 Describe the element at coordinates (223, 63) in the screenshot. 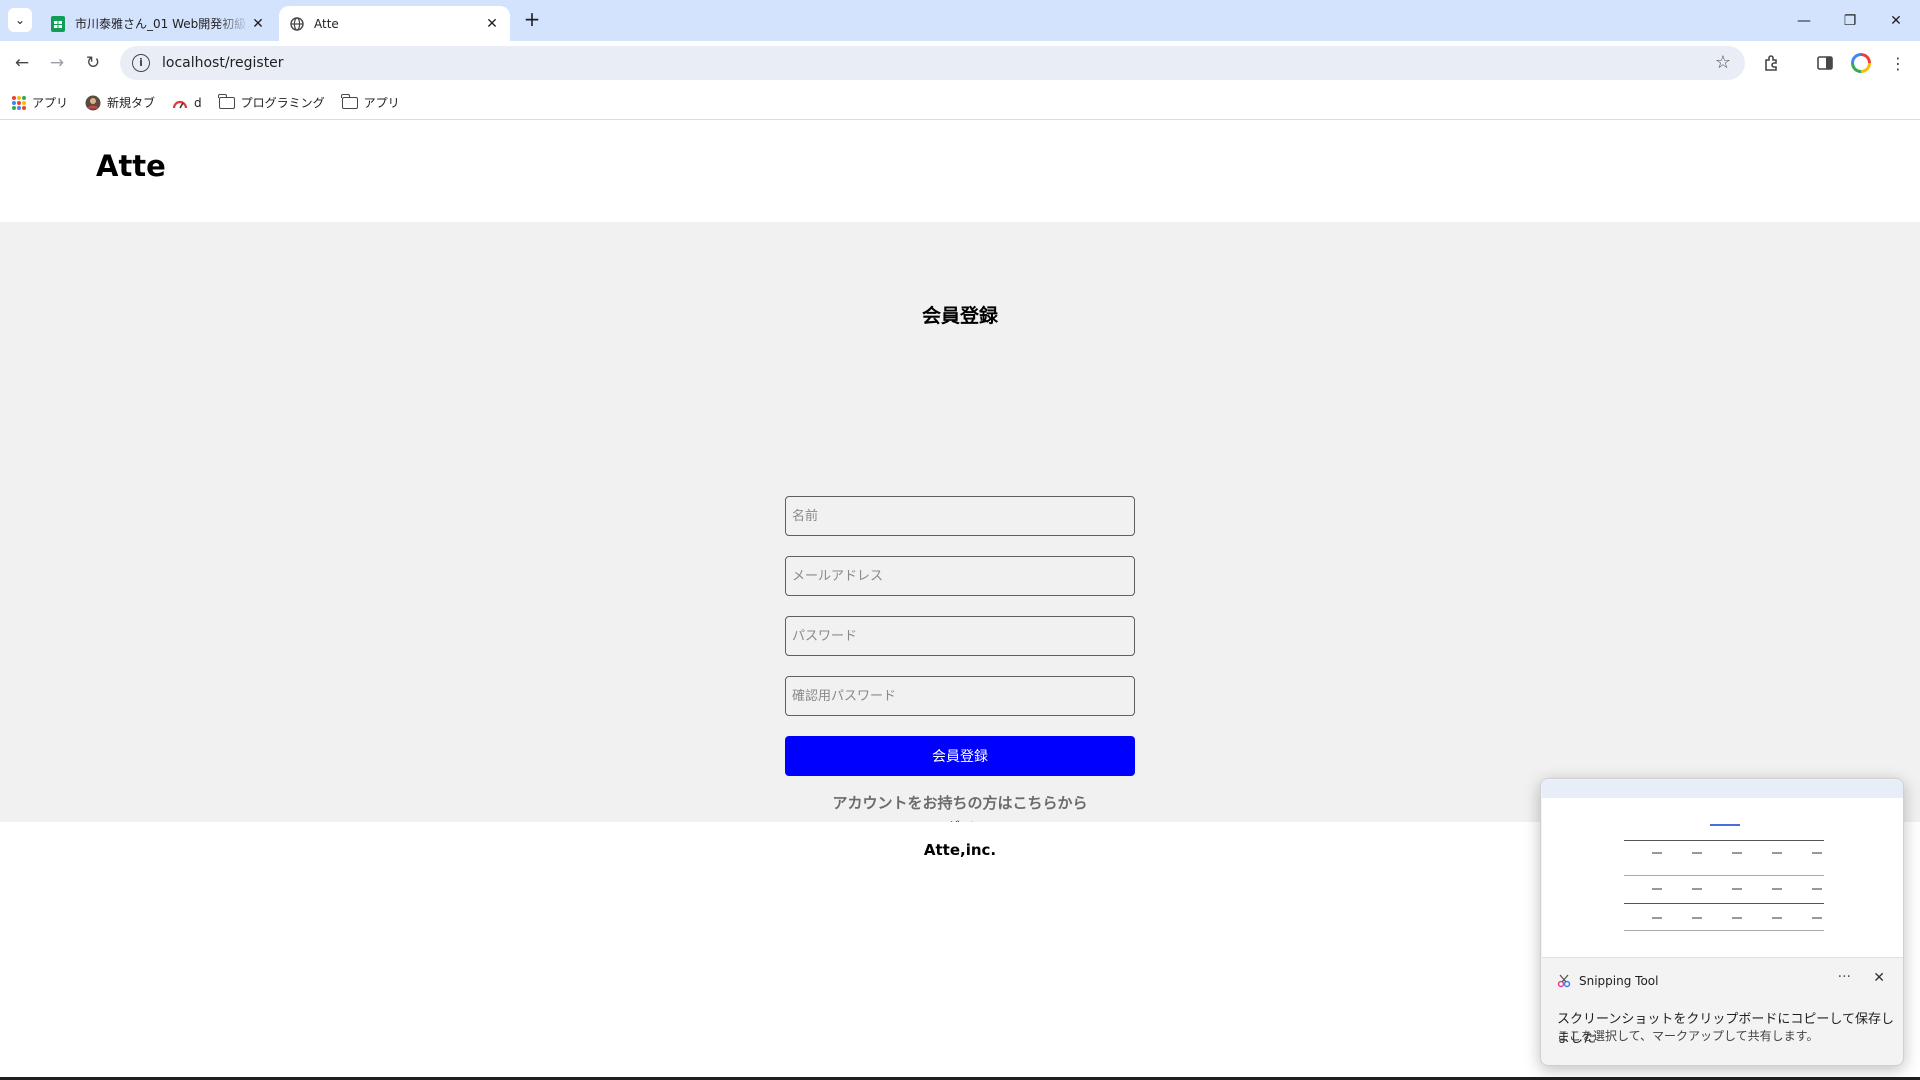

I see `address-text: localhost/register` at that location.